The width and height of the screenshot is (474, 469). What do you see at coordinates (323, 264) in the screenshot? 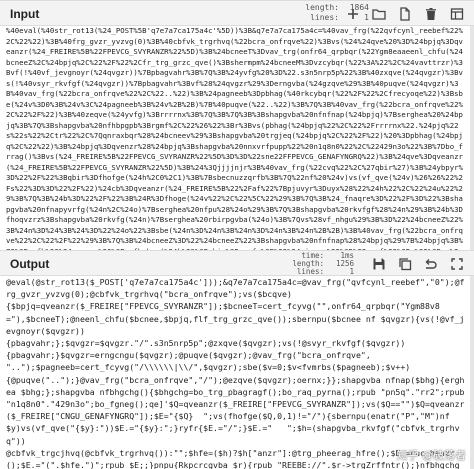
I see `output-stats: time: 1ms length: 1256 lines: 1` at bounding box center [323, 264].